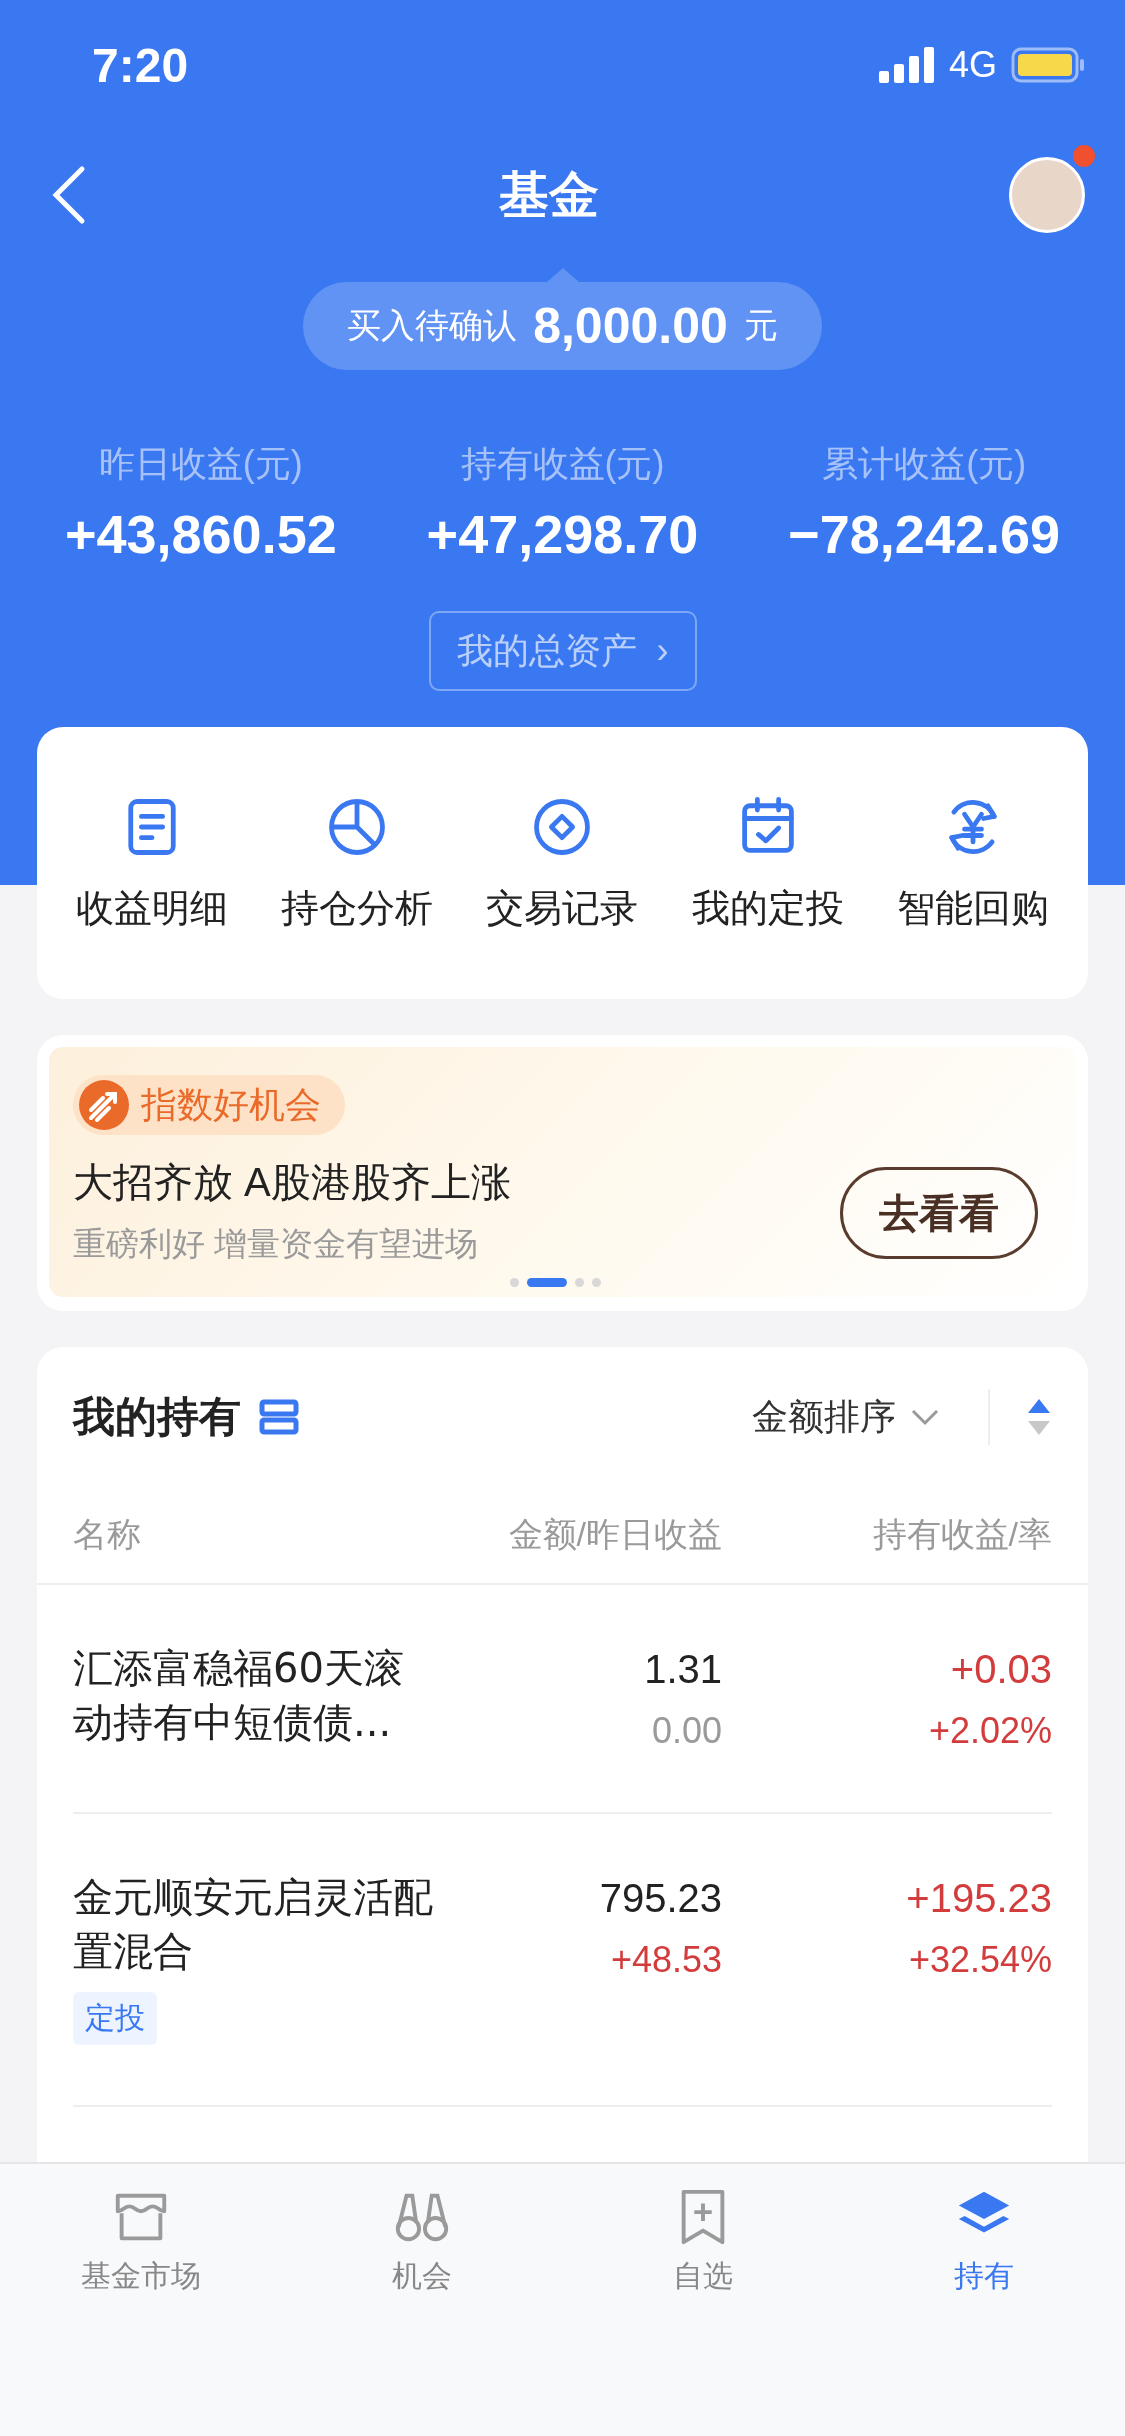  I want to click on stat-value: +43,860.52, so click(200, 534).